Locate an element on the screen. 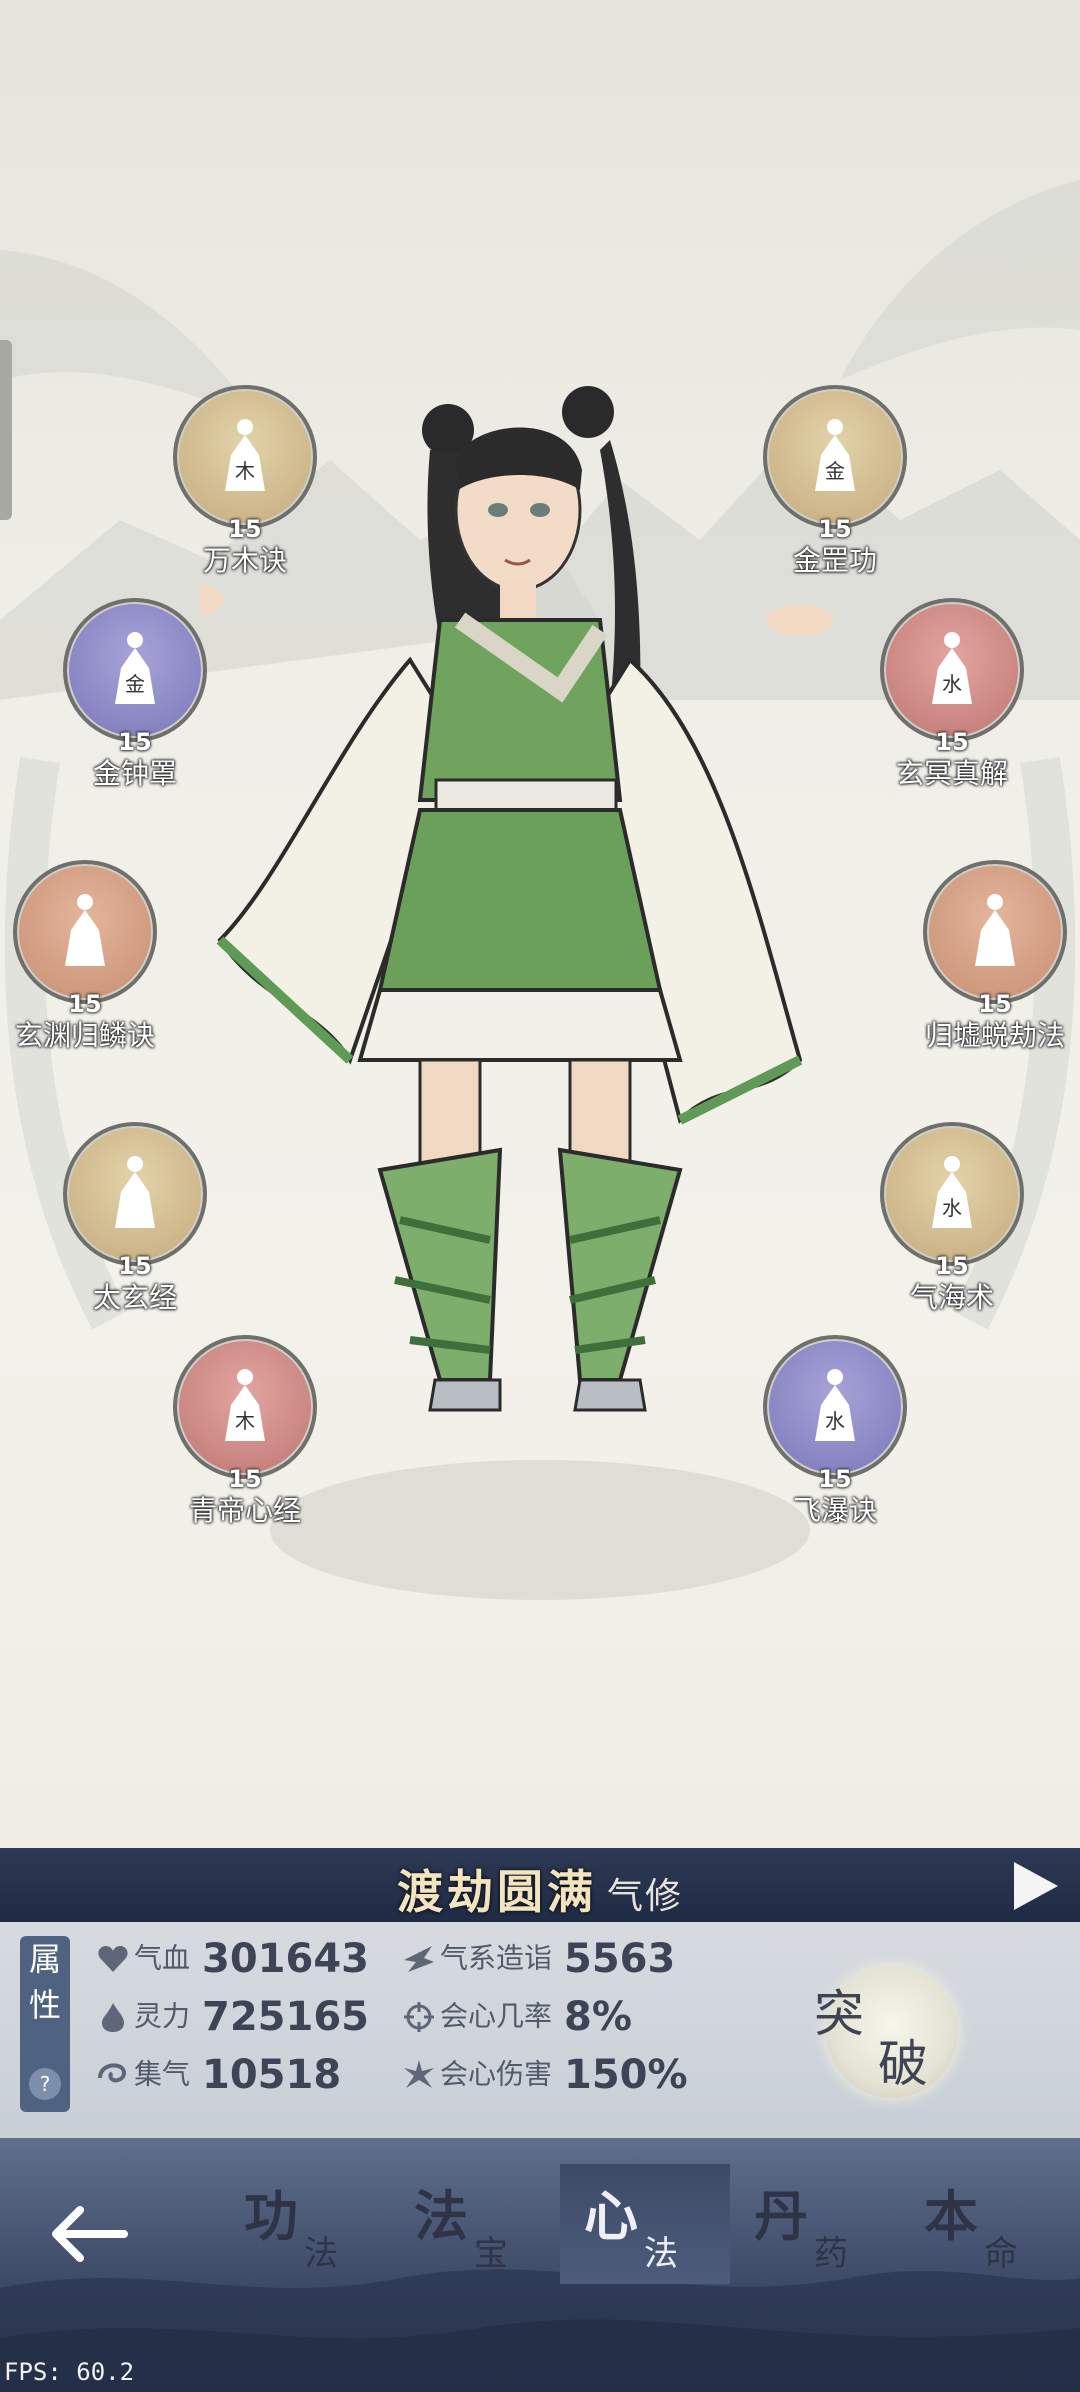  attributes-tab: 属 性 ? is located at coordinates (45, 2024).